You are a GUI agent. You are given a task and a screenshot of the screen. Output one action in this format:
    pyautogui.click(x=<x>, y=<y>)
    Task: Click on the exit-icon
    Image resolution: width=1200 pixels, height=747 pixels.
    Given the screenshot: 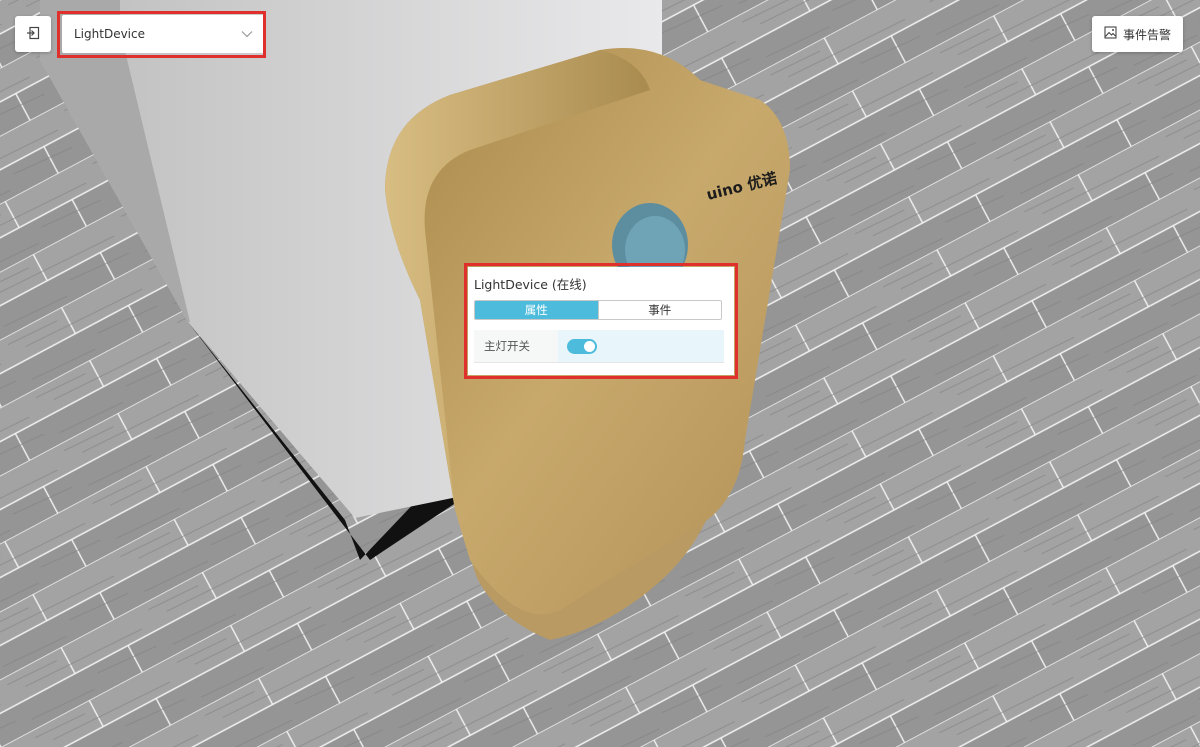 What is the action you would take?
    pyautogui.click(x=33, y=34)
    